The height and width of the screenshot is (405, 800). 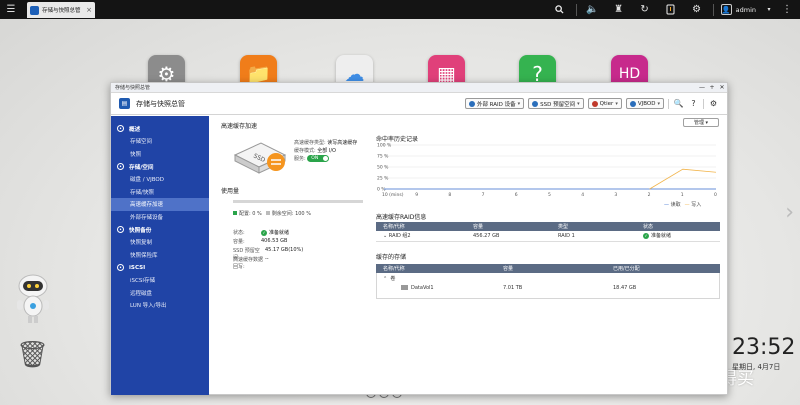 I want to click on hitrate-title: 命中率历史记录, so click(x=397, y=139).